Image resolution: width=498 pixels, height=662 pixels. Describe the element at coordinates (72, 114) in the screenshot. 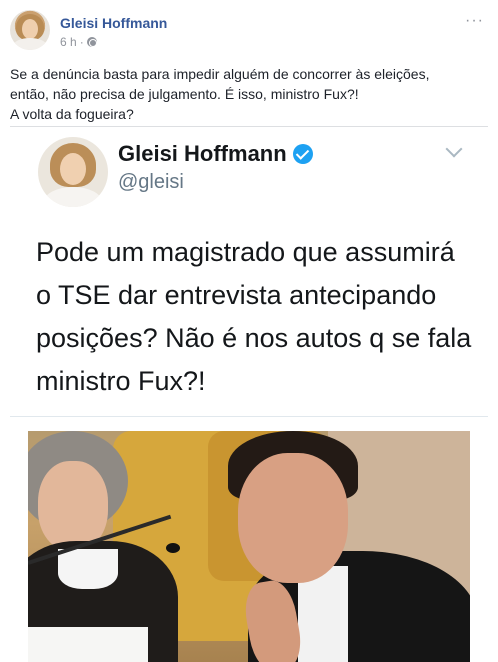

I see `post-text-line: A volta da fogueira?` at that location.